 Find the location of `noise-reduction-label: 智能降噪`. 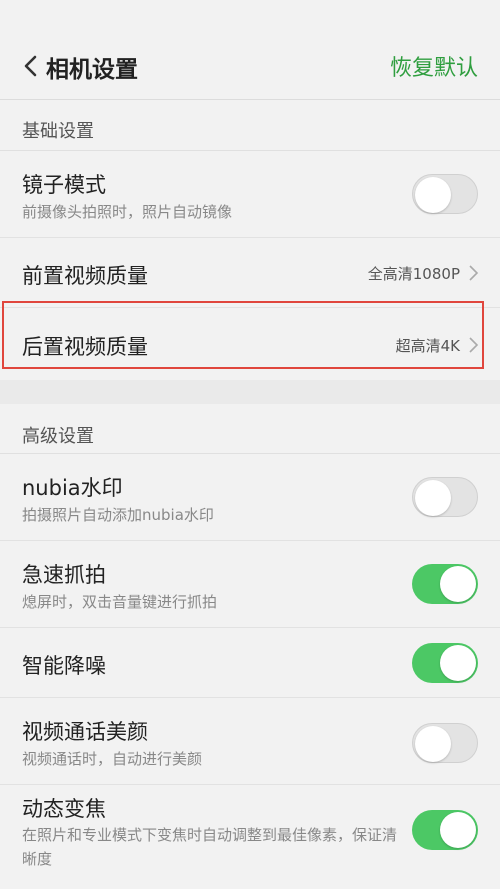

noise-reduction-label: 智能降噪 is located at coordinates (64, 666).